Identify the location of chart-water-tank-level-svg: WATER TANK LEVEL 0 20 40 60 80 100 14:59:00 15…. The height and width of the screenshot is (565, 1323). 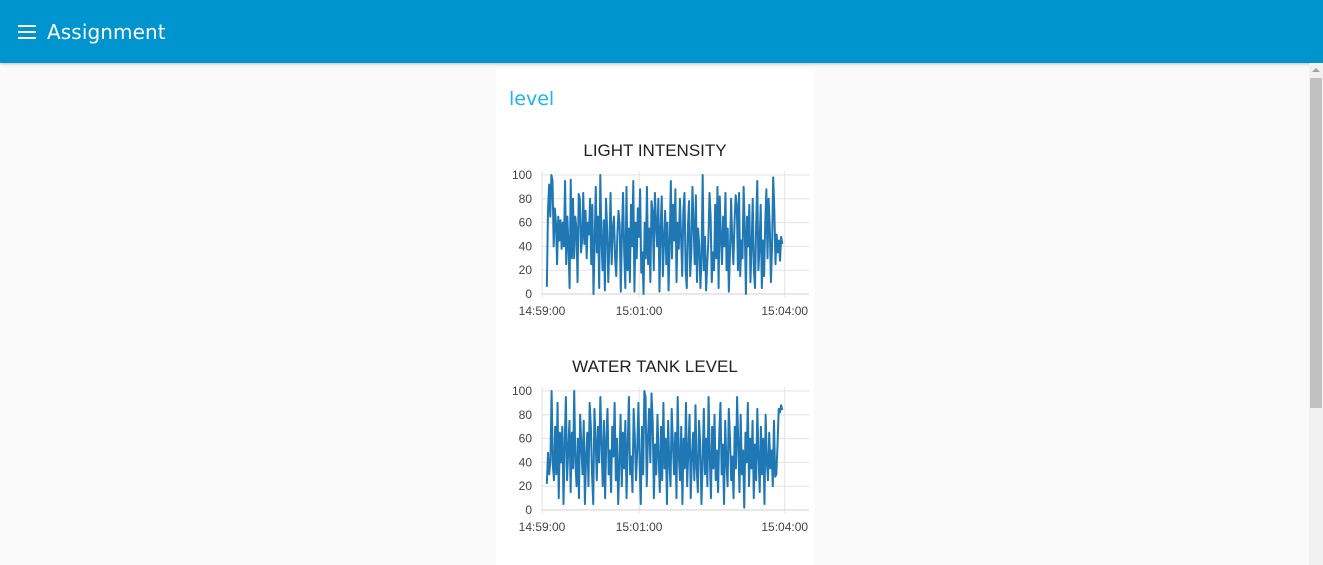
(660, 445).